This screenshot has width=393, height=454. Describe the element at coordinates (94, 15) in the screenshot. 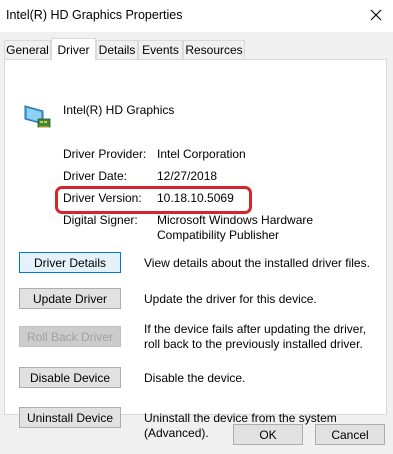

I see `window-title: Intel(R) HD Graphics Properties` at that location.